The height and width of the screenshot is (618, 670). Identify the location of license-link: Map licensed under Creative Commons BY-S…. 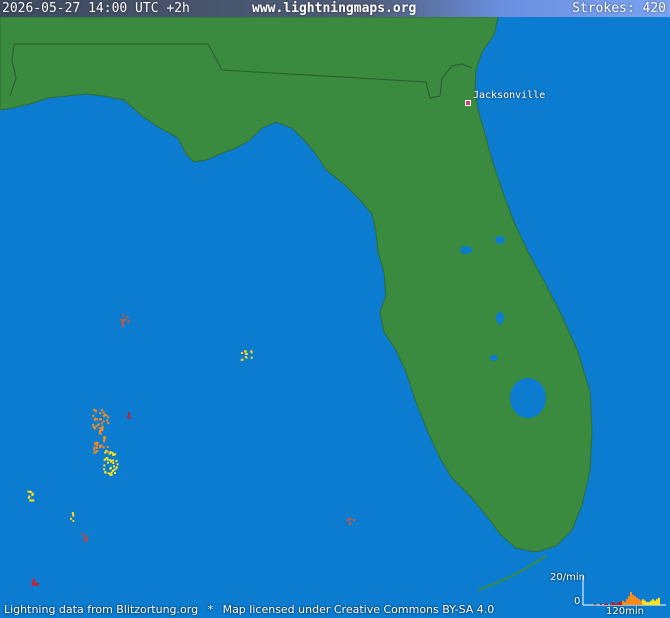
(359, 609).